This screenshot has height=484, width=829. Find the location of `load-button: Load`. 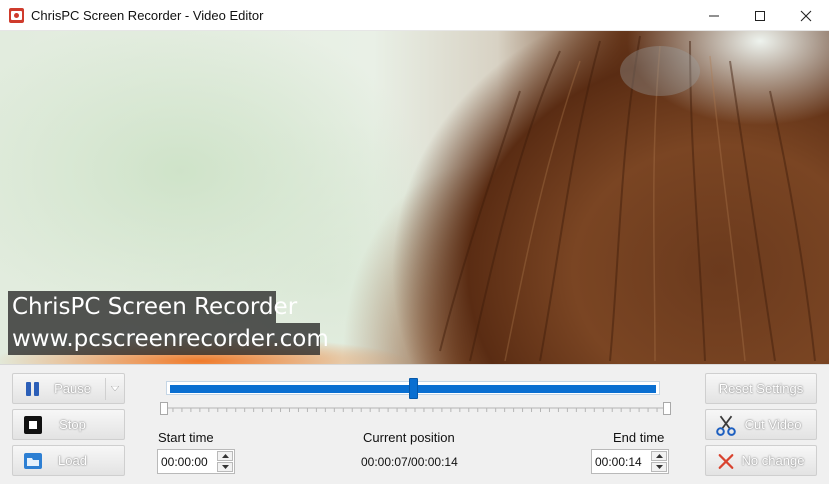

load-button: Load is located at coordinates (68, 460).